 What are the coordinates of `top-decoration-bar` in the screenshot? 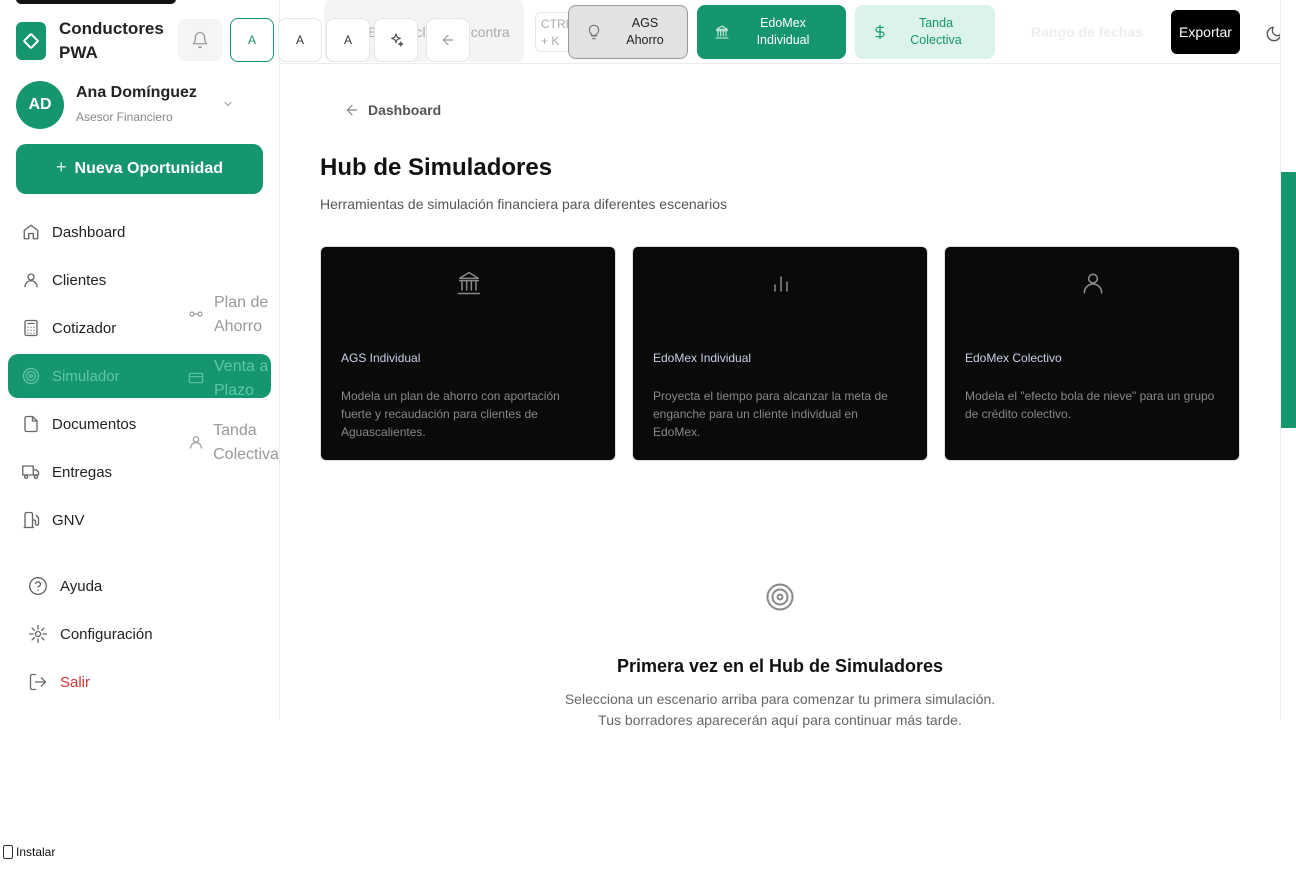 It's located at (96, 2).